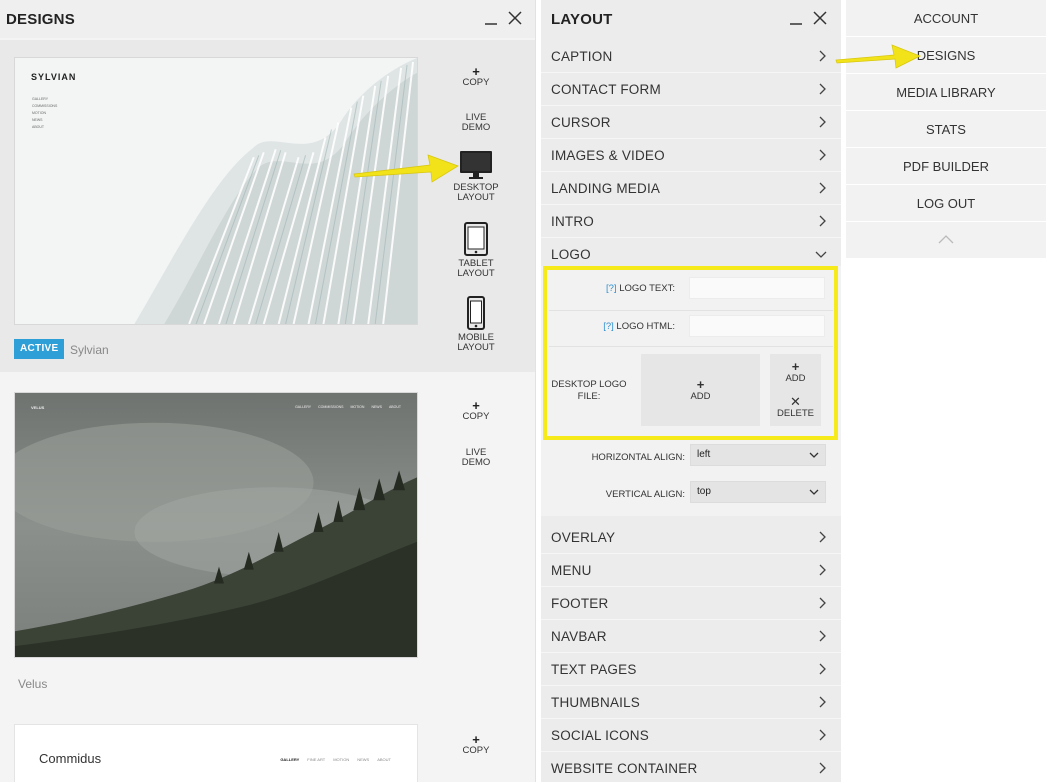  I want to click on horizontal-align-row: HORIZONTAL ALIGN: left, so click(691, 459).